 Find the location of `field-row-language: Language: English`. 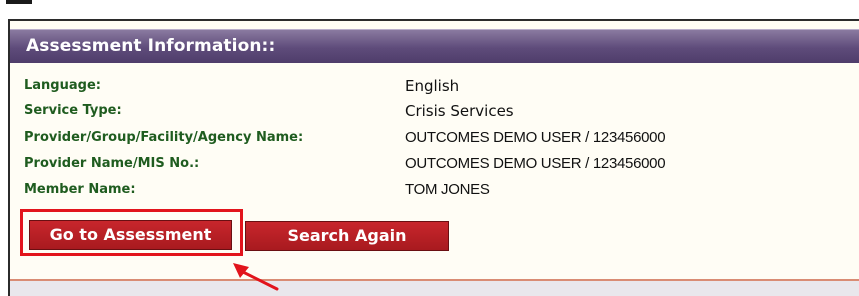

field-row-language: Language: English is located at coordinates (439, 88).